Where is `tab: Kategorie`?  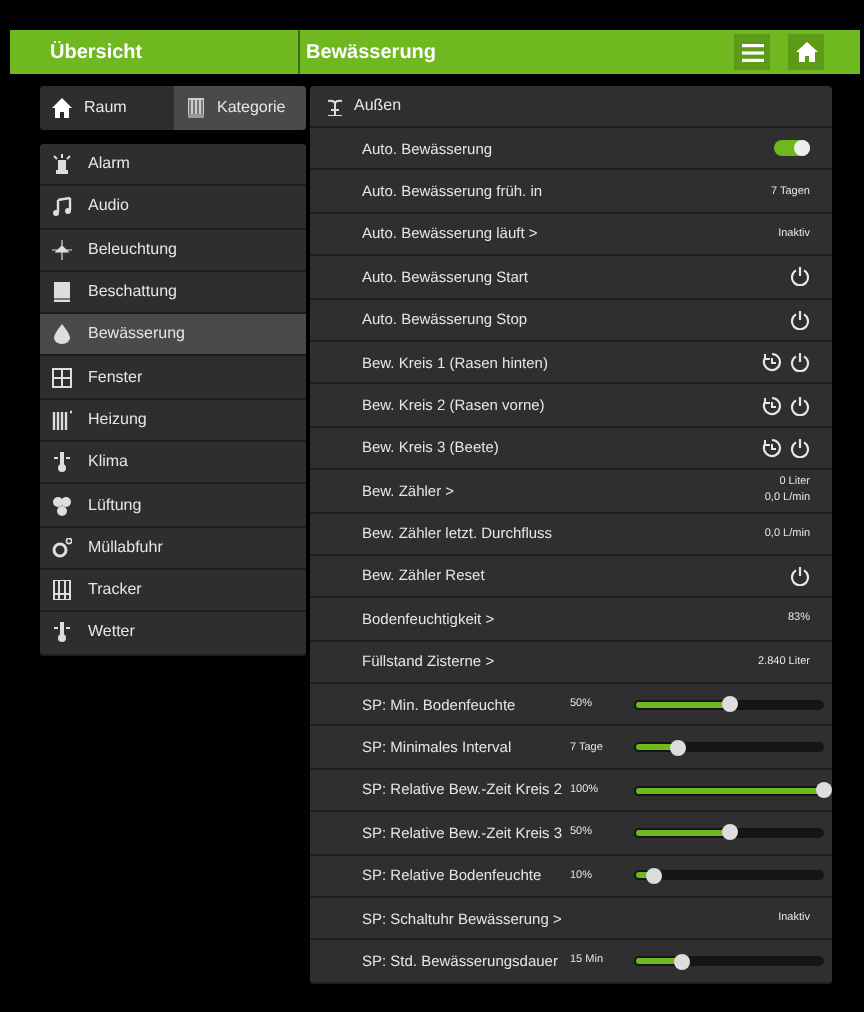 tab: Kategorie is located at coordinates (239, 108).